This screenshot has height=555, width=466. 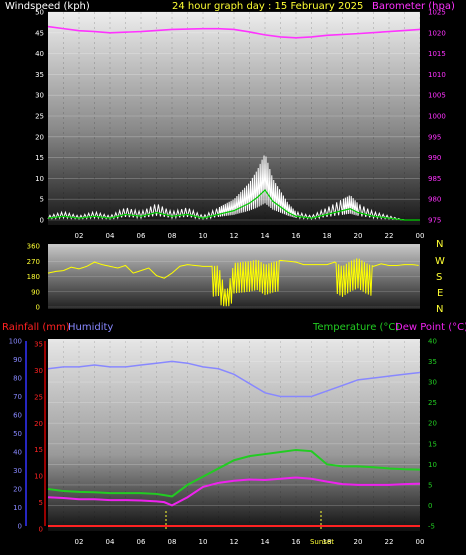 What do you see at coordinates (42, 221) in the screenshot?
I see `wind-y-tick-label: 0` at bounding box center [42, 221].